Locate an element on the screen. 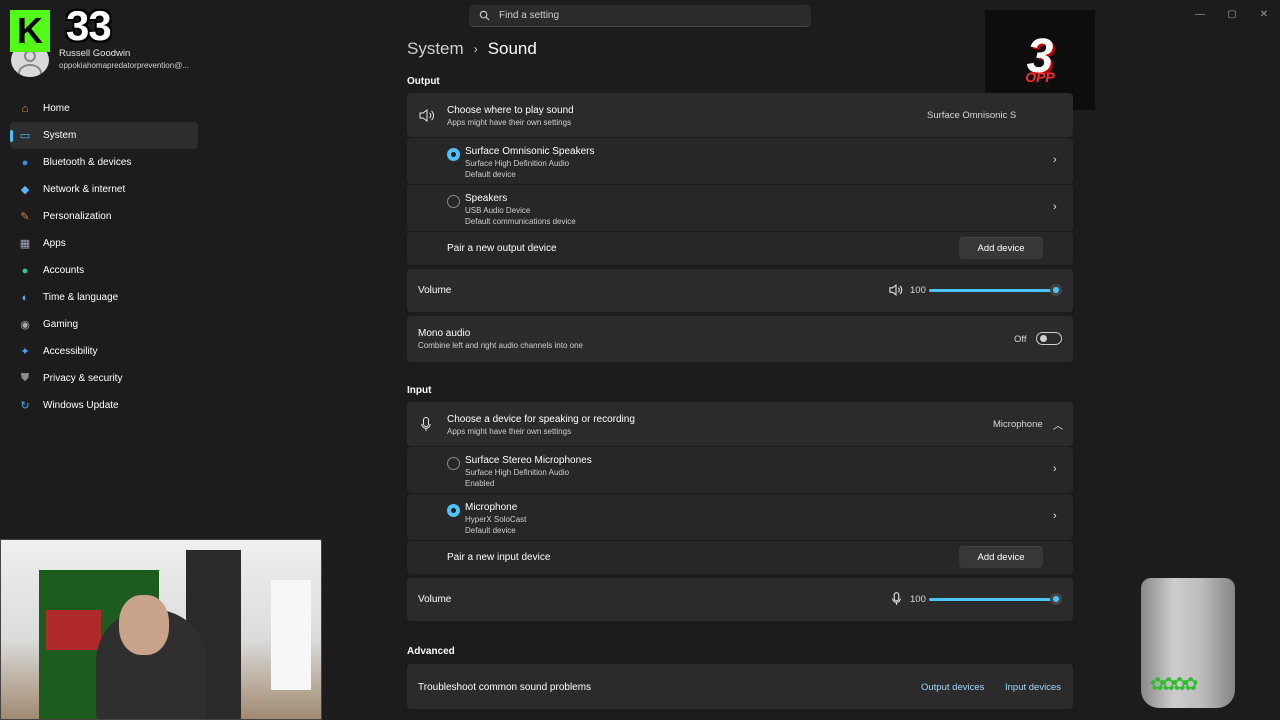 This screenshot has height=720, width=1280. sidebar-item-apps: ▦ Apps is located at coordinates (104, 243).